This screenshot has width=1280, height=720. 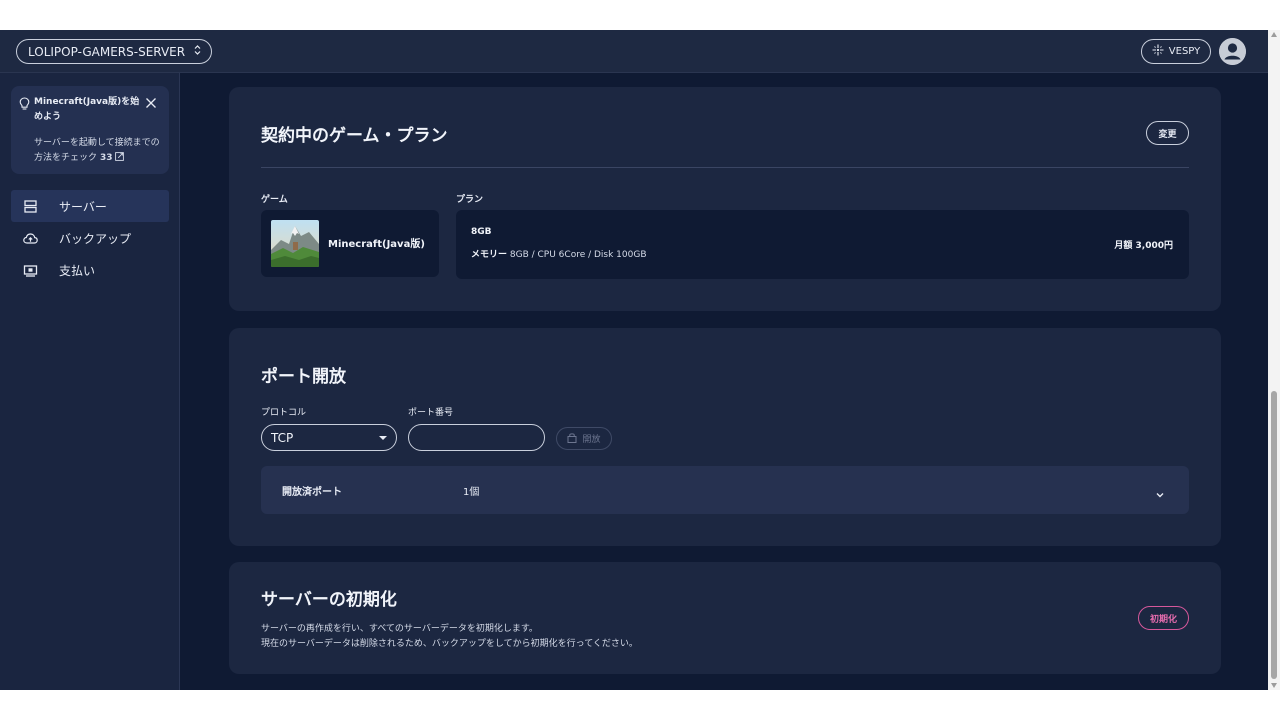 What do you see at coordinates (572, 439) in the screenshot?
I see `lock-icon` at bounding box center [572, 439].